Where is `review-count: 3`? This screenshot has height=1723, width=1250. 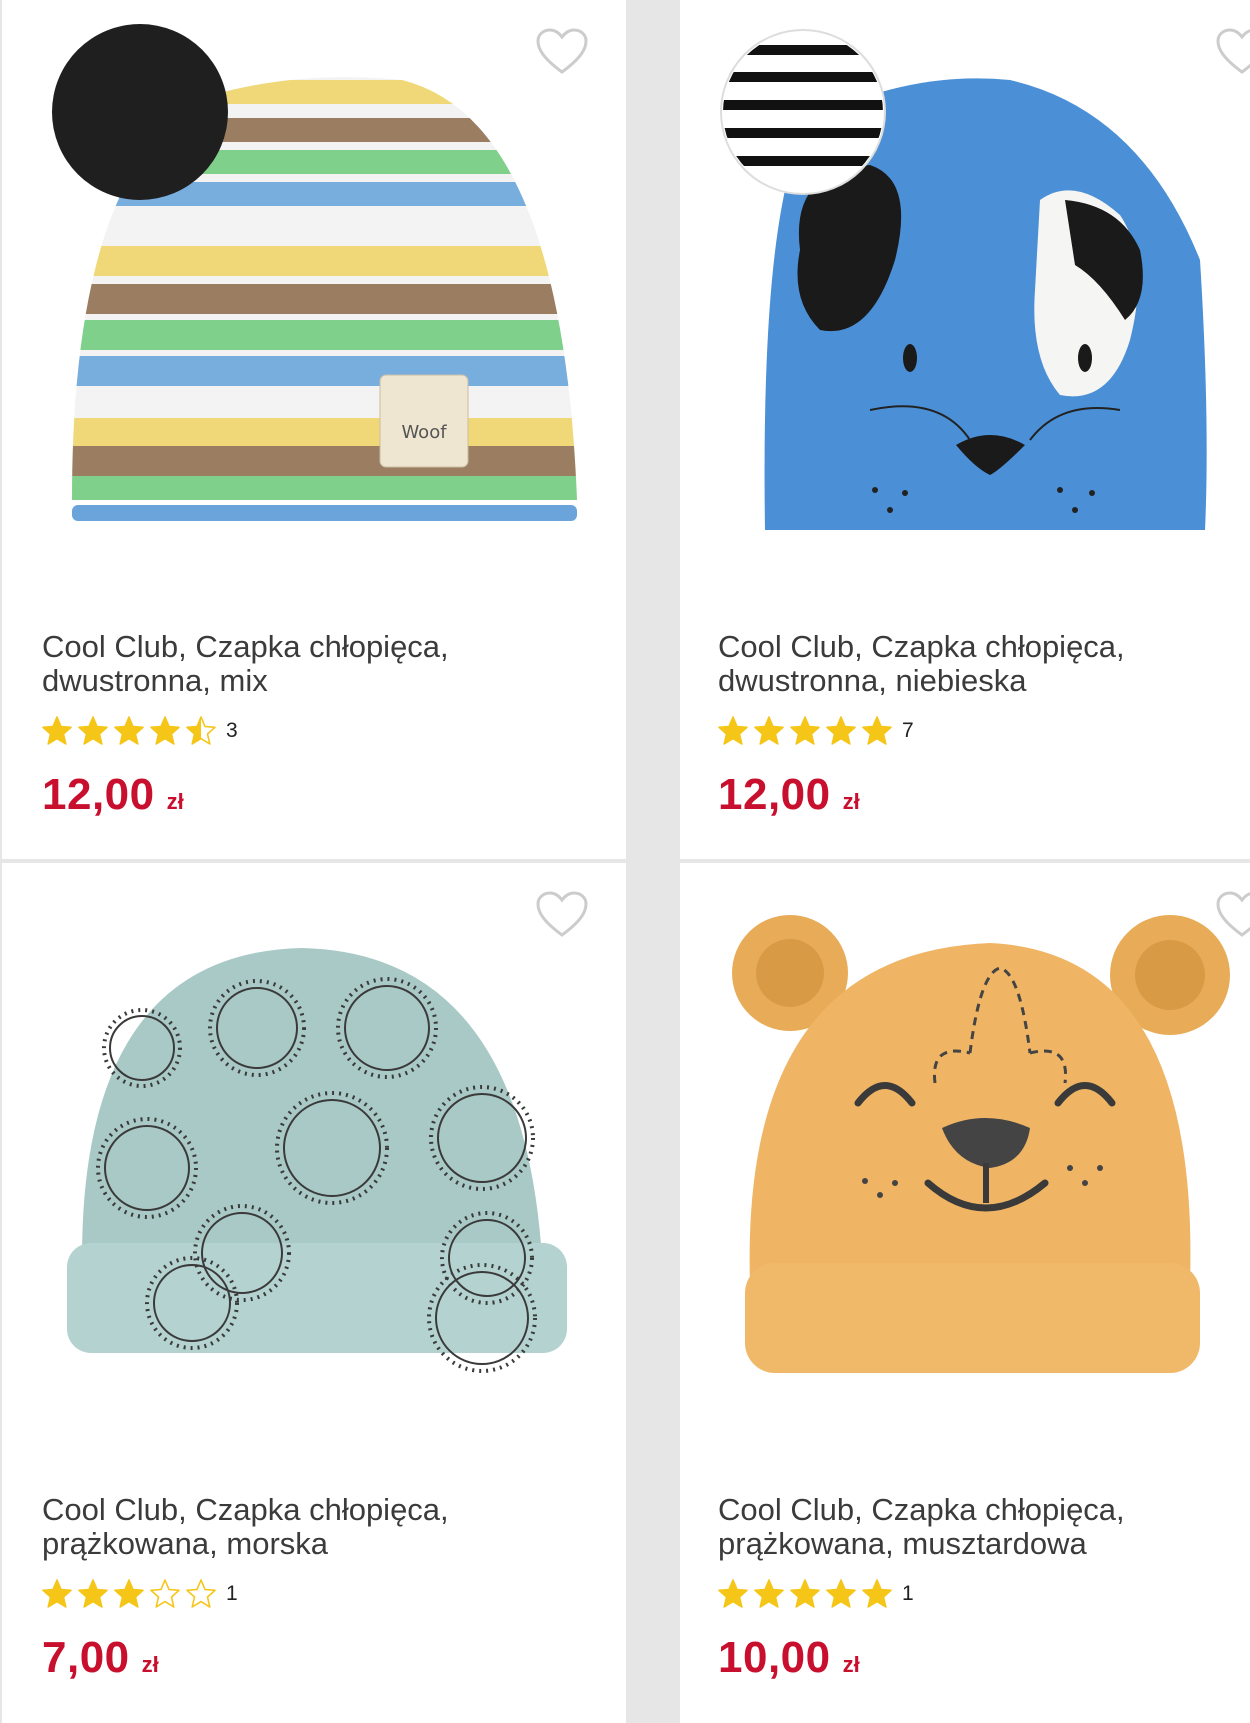
review-count: 3 is located at coordinates (232, 730).